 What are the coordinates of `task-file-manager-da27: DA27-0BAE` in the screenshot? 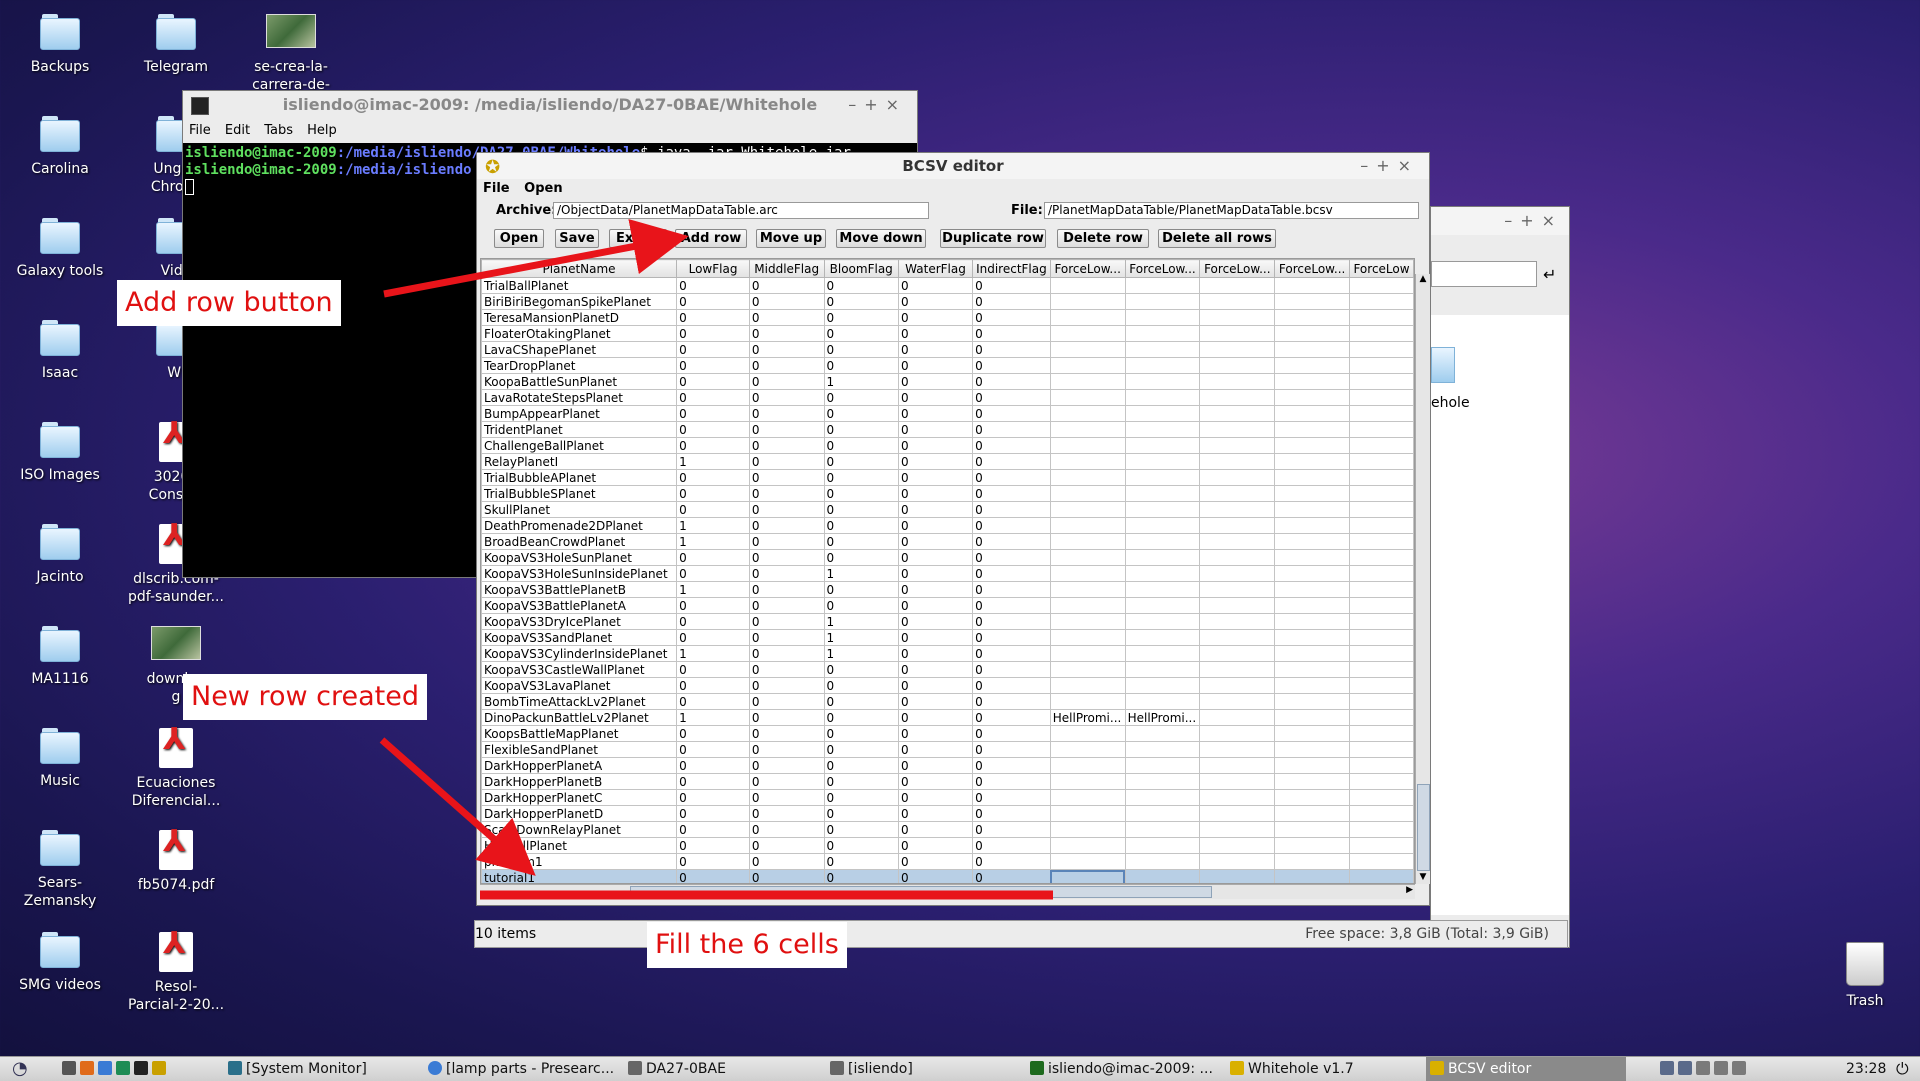 It's located at (677, 1069).